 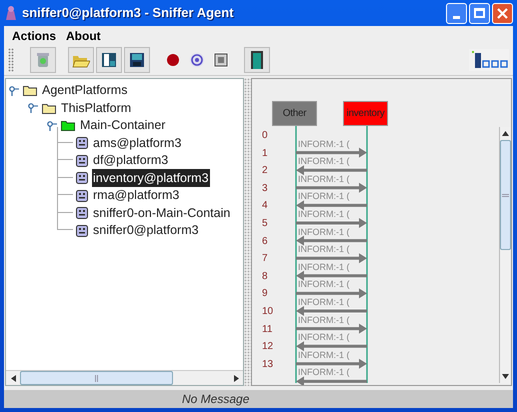 I want to click on trash-can-icon, so click(x=43, y=60).